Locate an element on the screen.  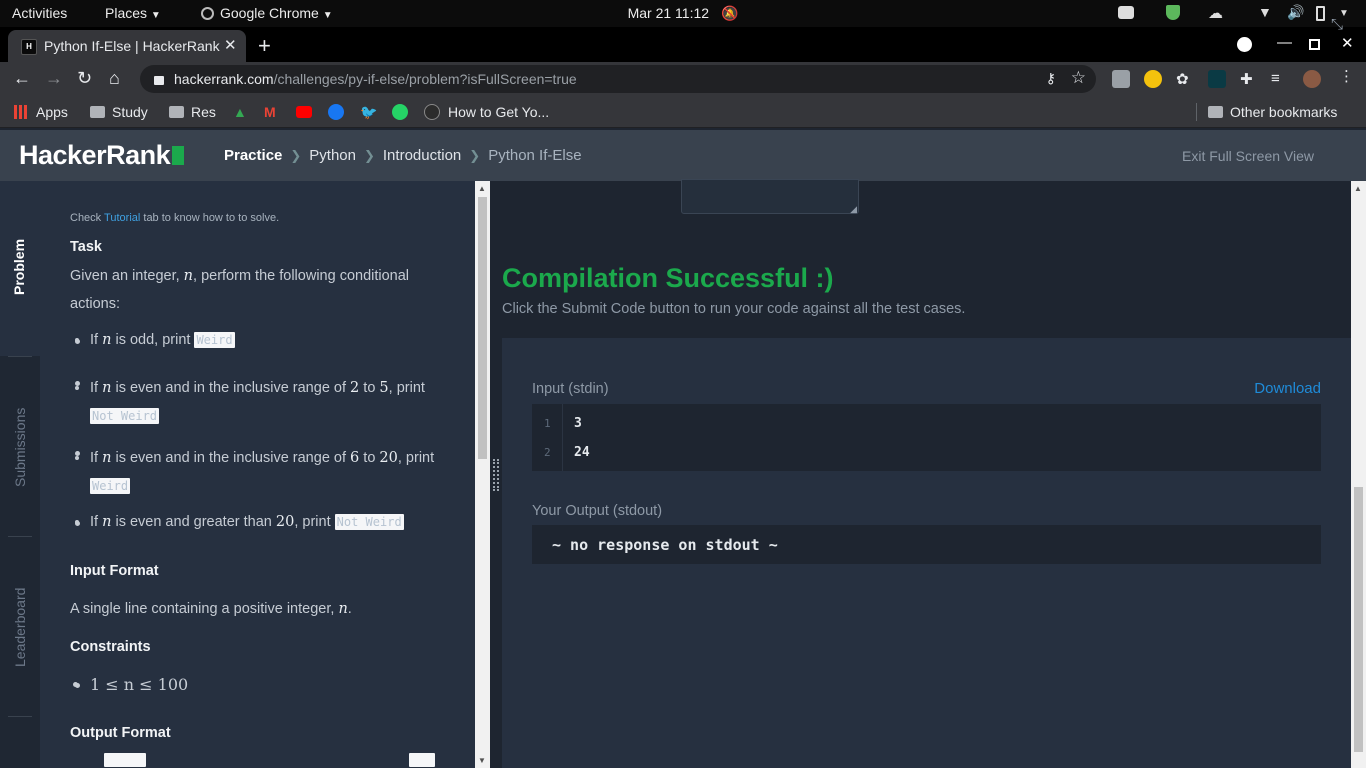
minimize-icon: — is located at coordinates (1284, 42).